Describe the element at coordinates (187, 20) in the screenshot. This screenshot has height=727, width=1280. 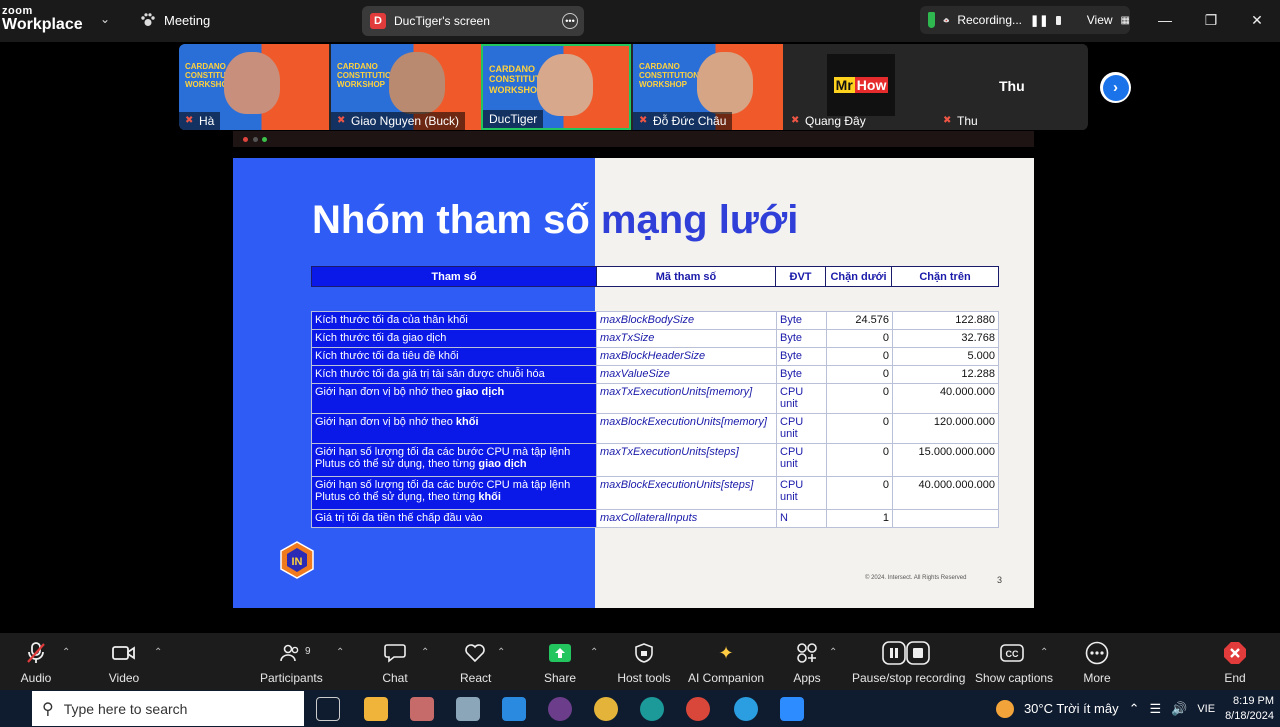
I see `meeting-label: Meeting` at that location.